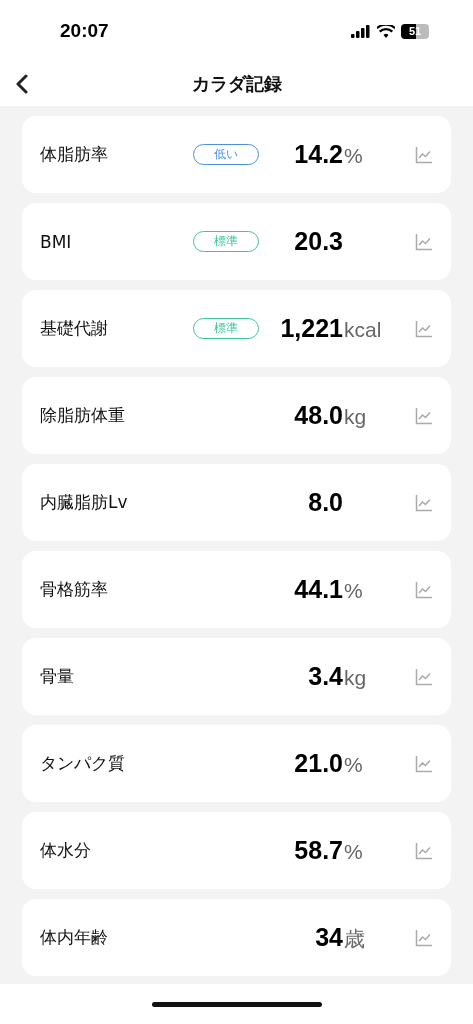 The image size is (473, 1024). Describe the element at coordinates (318, 154) in the screenshot. I see `metric-value: 14.2` at that location.